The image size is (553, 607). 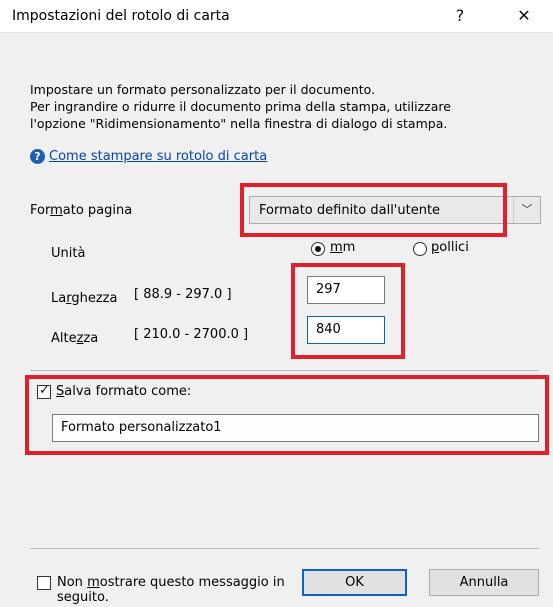 I want to click on radio-dot, so click(x=318, y=249).